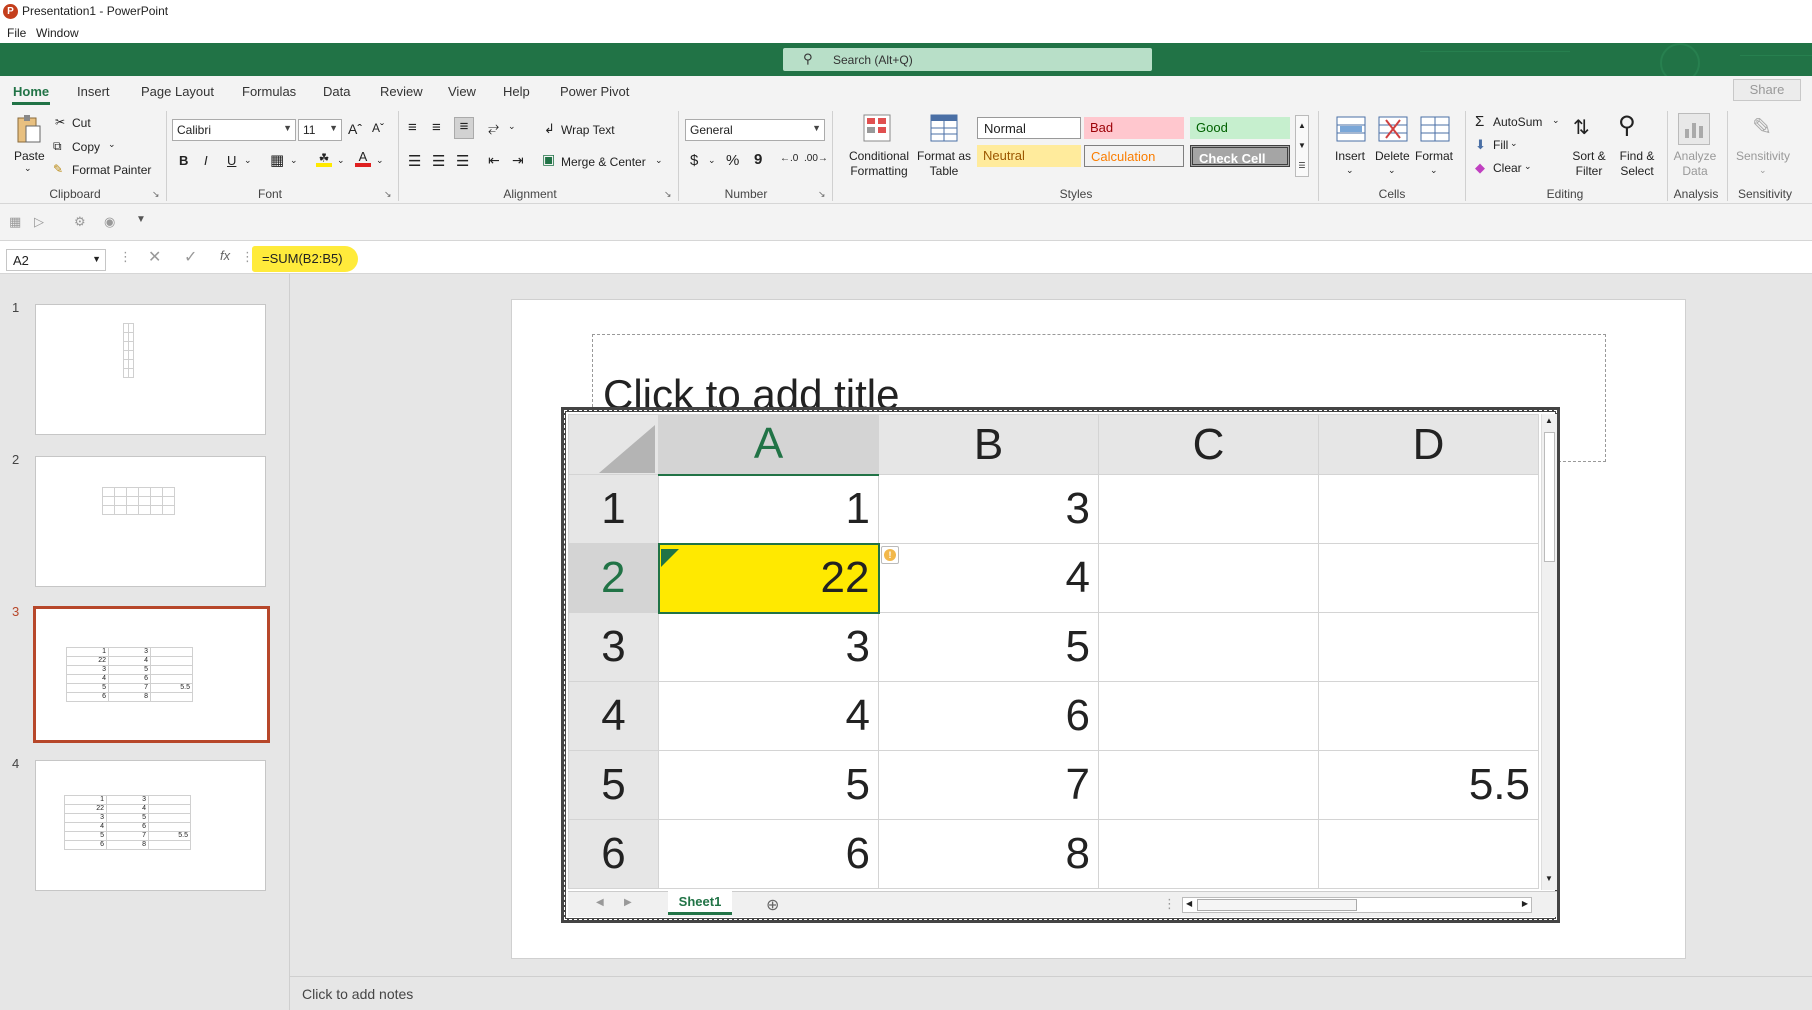  Describe the element at coordinates (1240, 128) in the screenshot. I see `style-good: Good` at that location.